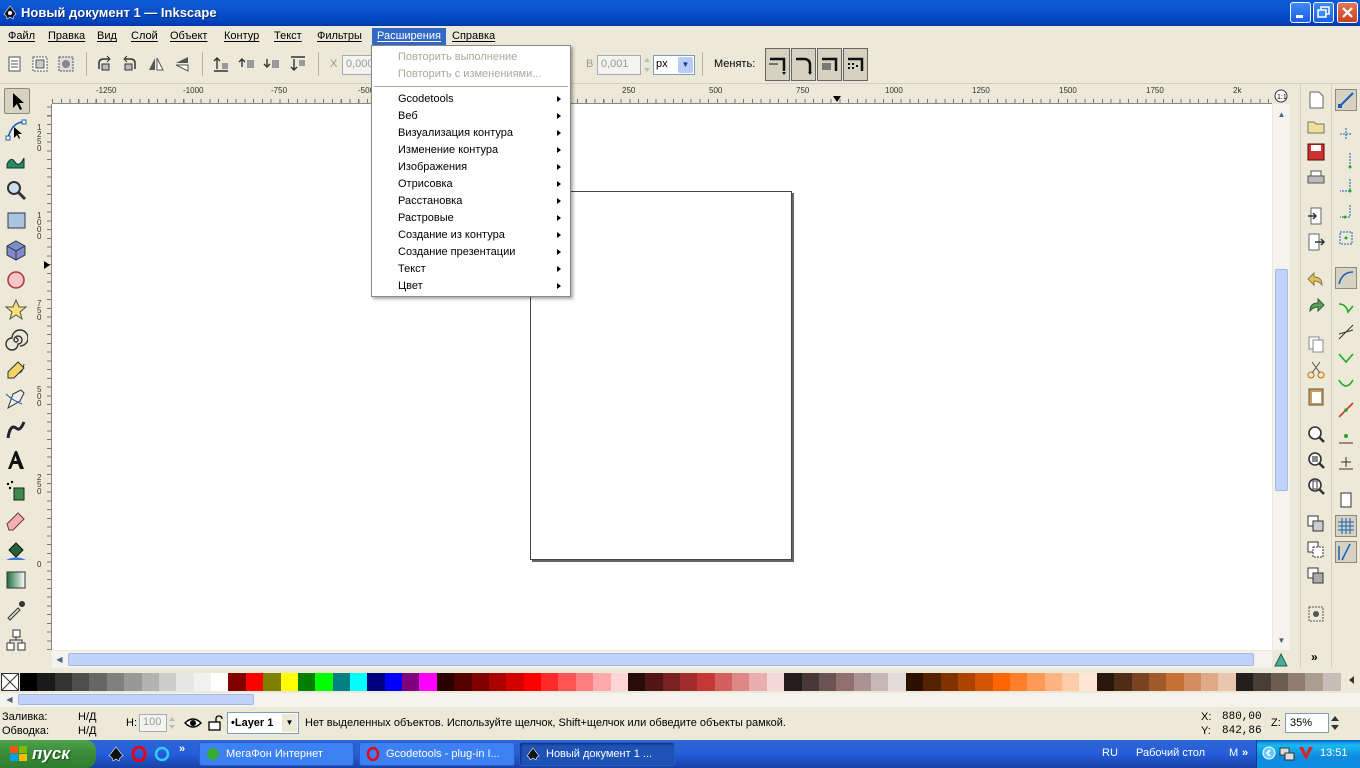 The width and height of the screenshot is (1360, 768). Describe the element at coordinates (456, 252) in the screenshot. I see `menu-item-jessyink: Создание презентации` at that location.